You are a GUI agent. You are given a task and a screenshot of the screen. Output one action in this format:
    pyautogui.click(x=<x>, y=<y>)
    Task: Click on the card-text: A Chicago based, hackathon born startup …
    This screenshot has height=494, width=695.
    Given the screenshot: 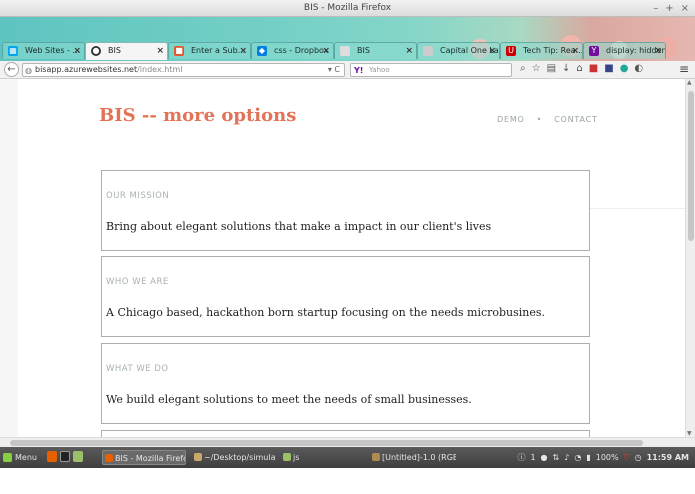 What is the action you would take?
    pyautogui.click(x=326, y=312)
    